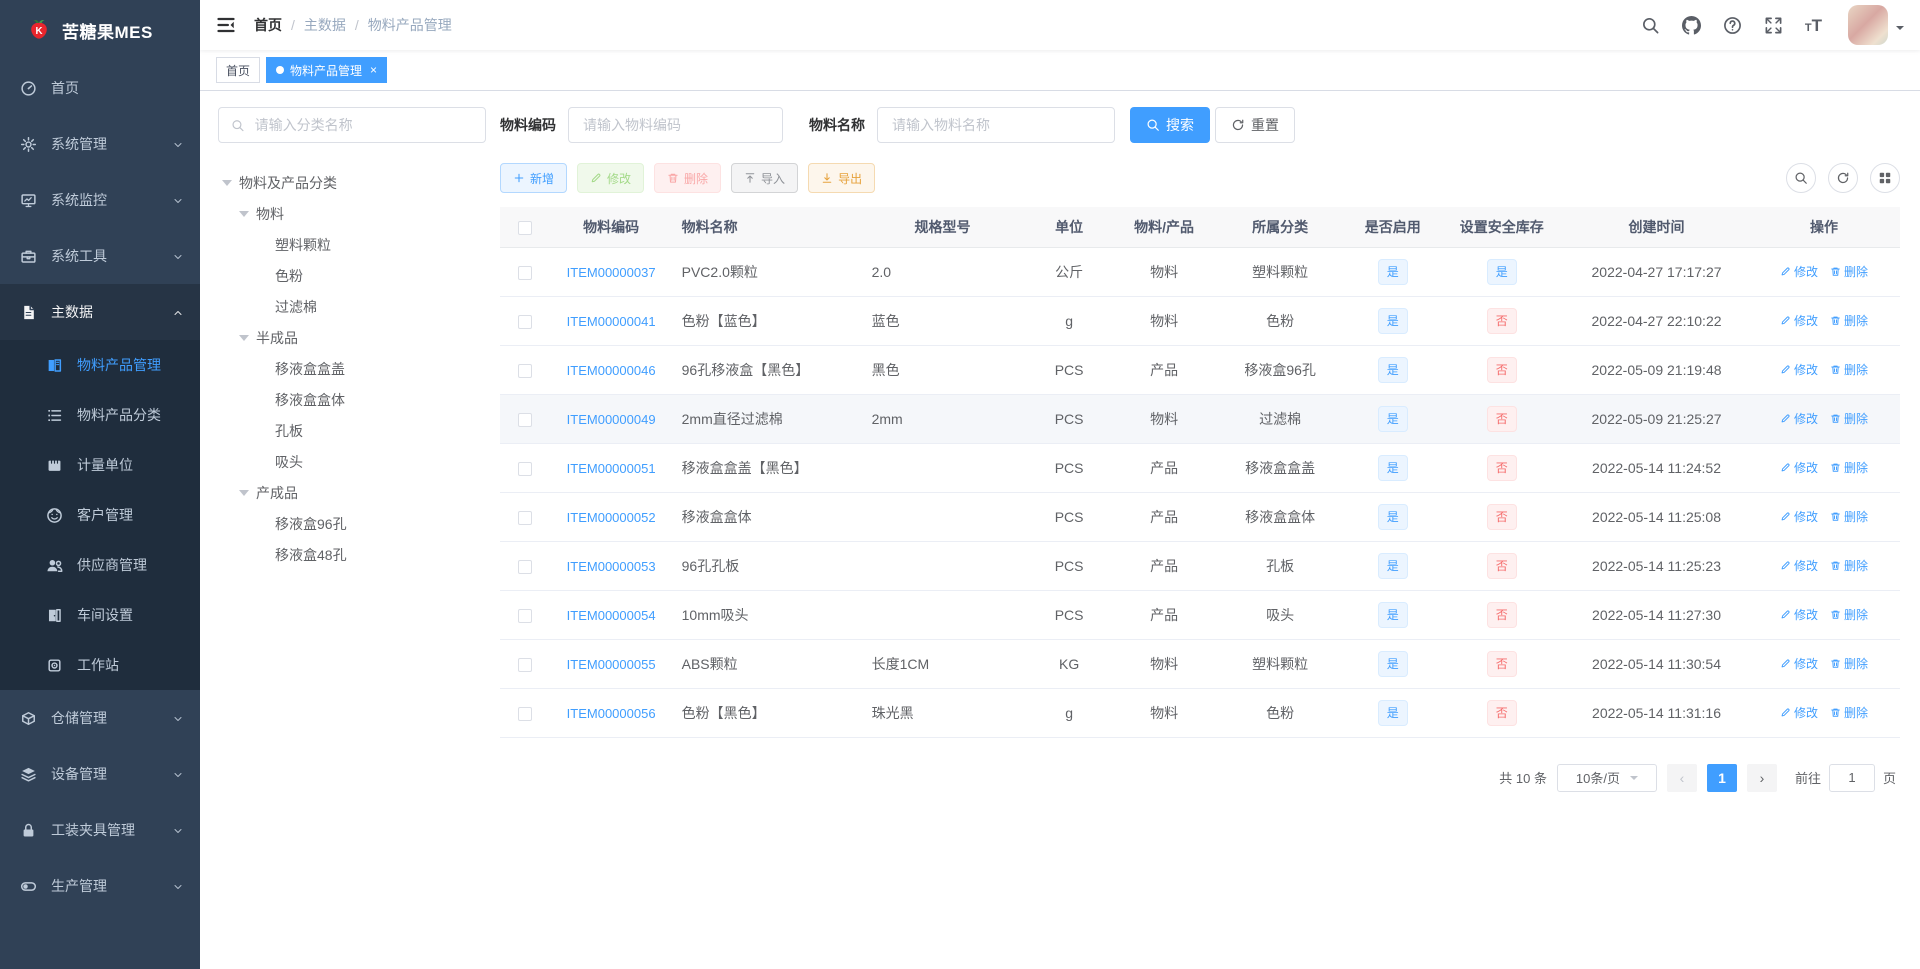 This screenshot has width=1920, height=969. What do you see at coordinates (1170, 125) in the screenshot?
I see `search-button: 搜索` at bounding box center [1170, 125].